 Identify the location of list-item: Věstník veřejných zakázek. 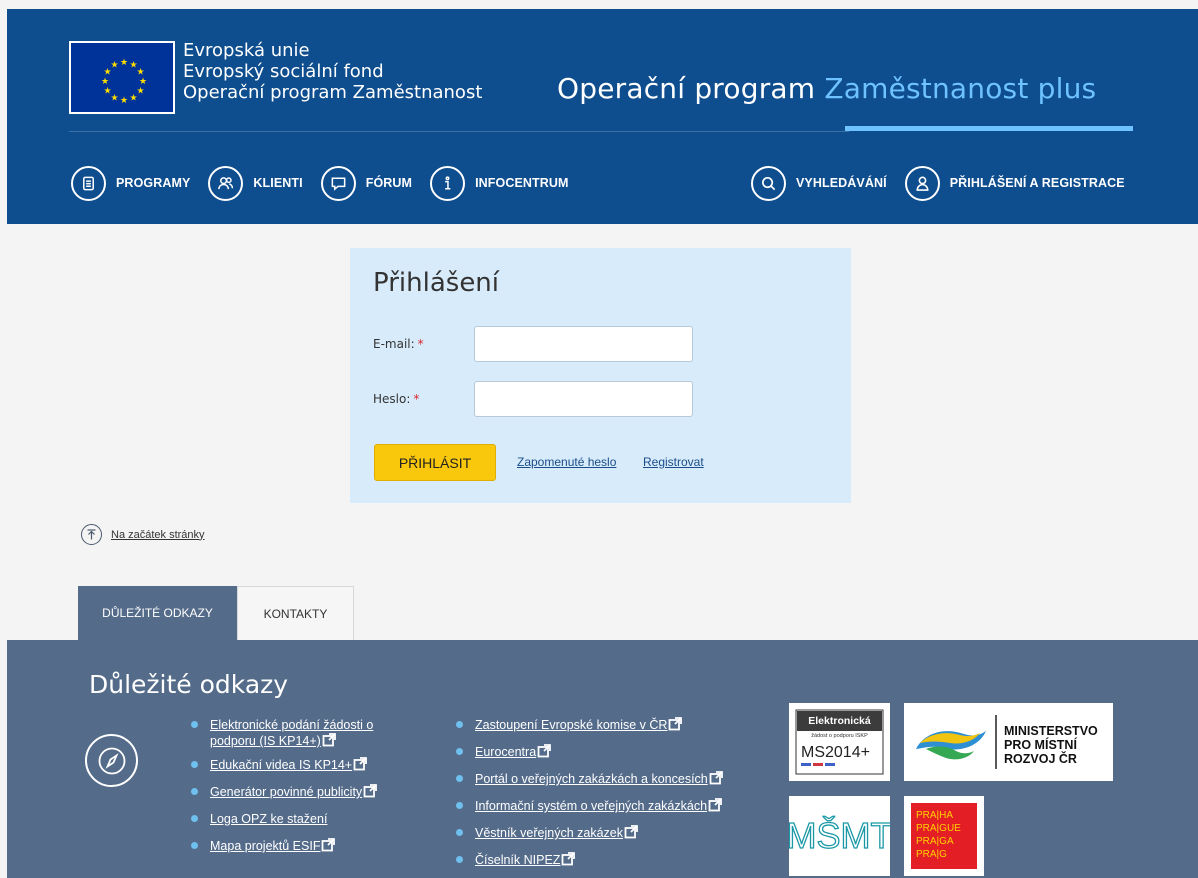
(615, 833).